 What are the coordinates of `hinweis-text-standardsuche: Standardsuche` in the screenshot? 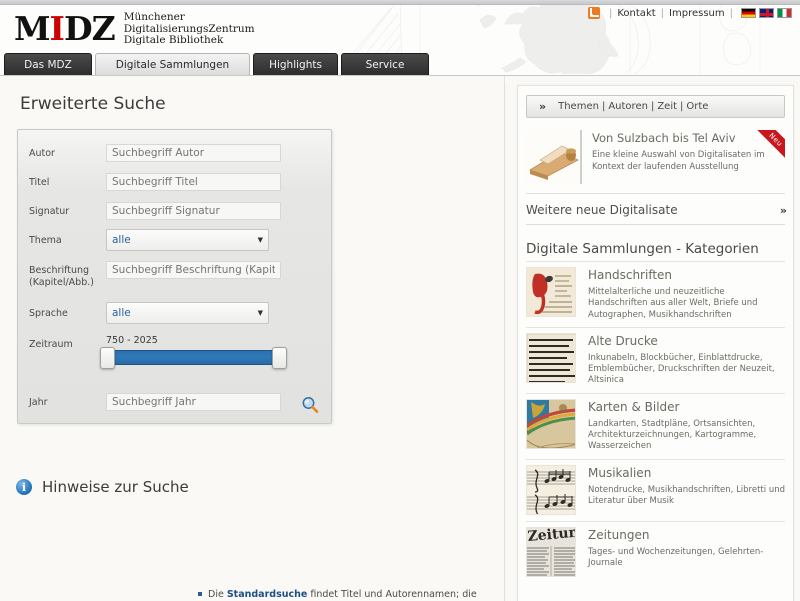 It's located at (267, 594).